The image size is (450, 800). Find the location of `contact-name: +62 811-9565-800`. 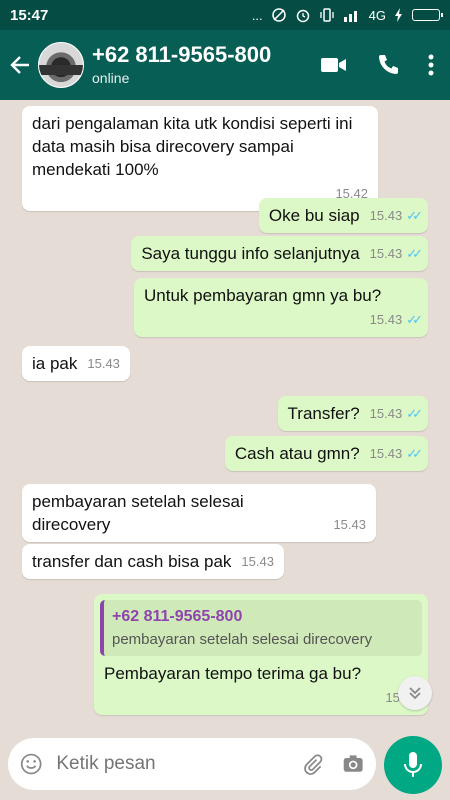

contact-name: +62 811-9565-800 is located at coordinates (182, 54).